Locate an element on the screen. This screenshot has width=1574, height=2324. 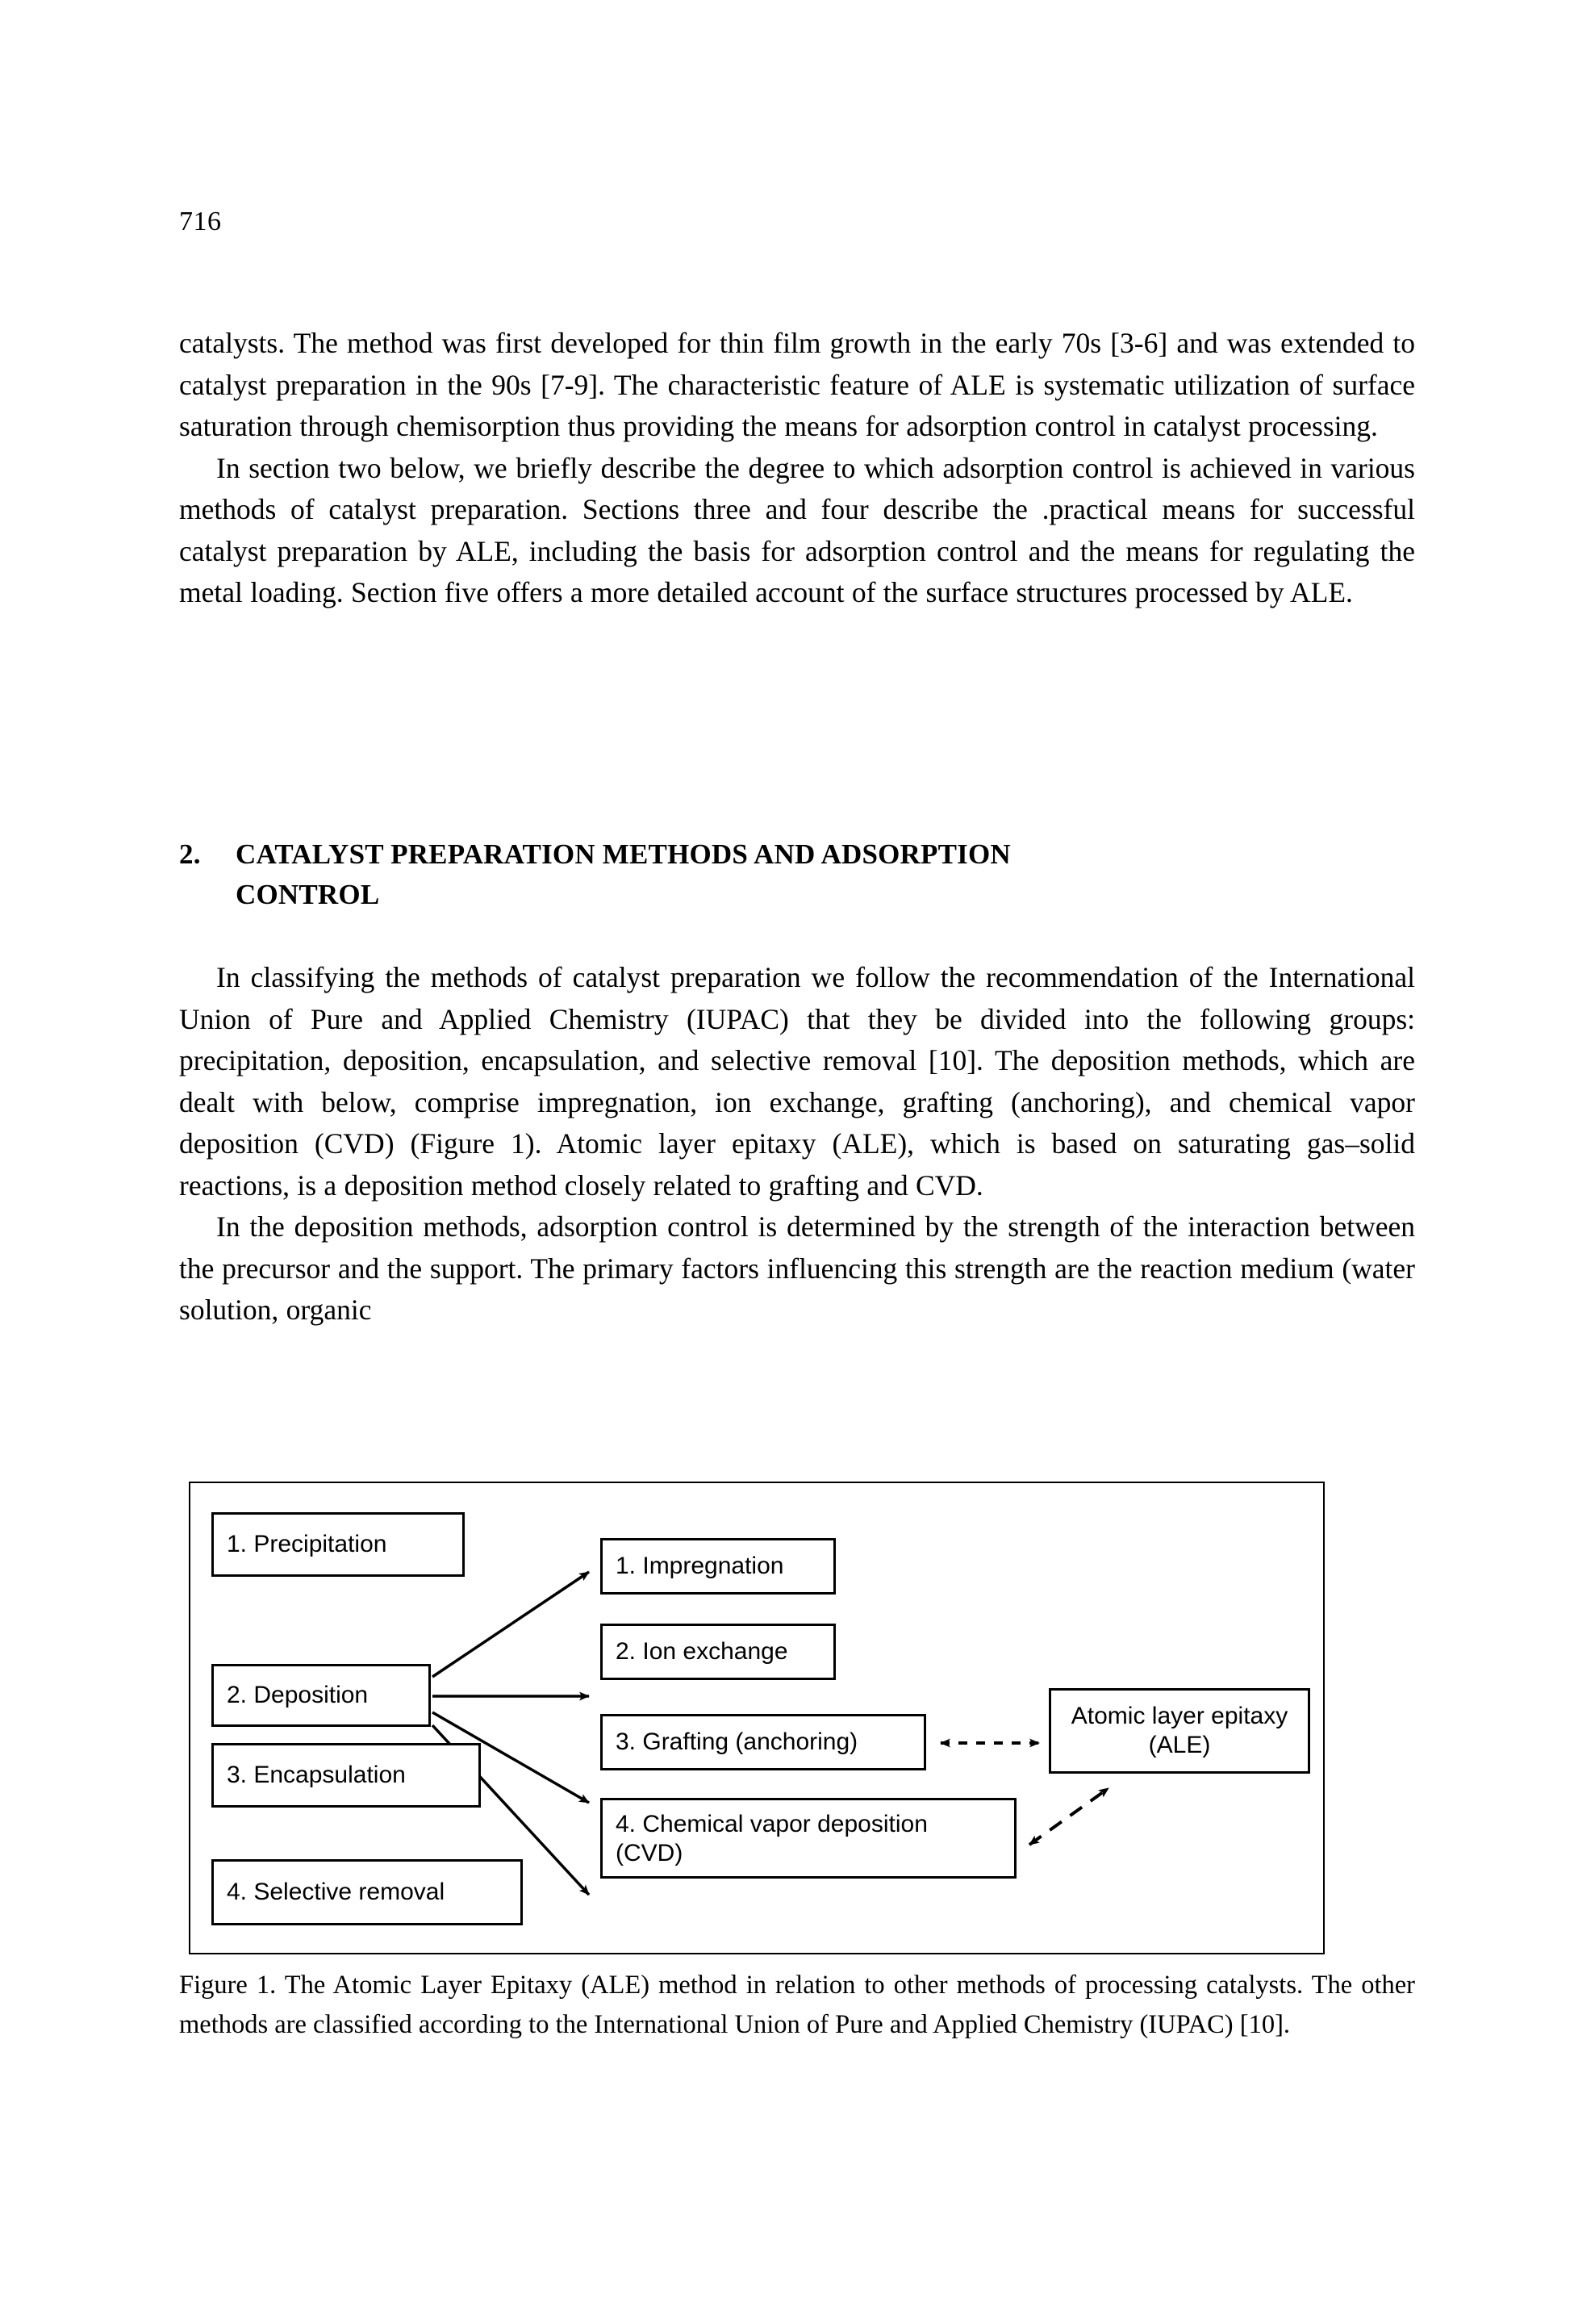
figure-box-ale: Atomic layer epitaxy (ALE) is located at coordinates (1179, 1731).